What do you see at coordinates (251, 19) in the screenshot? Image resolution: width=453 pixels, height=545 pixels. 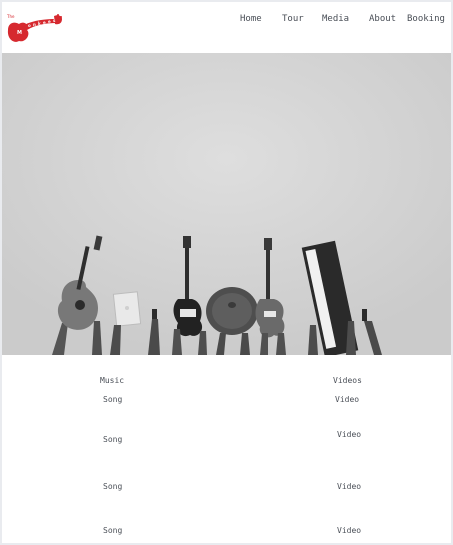 I see `nav-home: Home` at bounding box center [251, 19].